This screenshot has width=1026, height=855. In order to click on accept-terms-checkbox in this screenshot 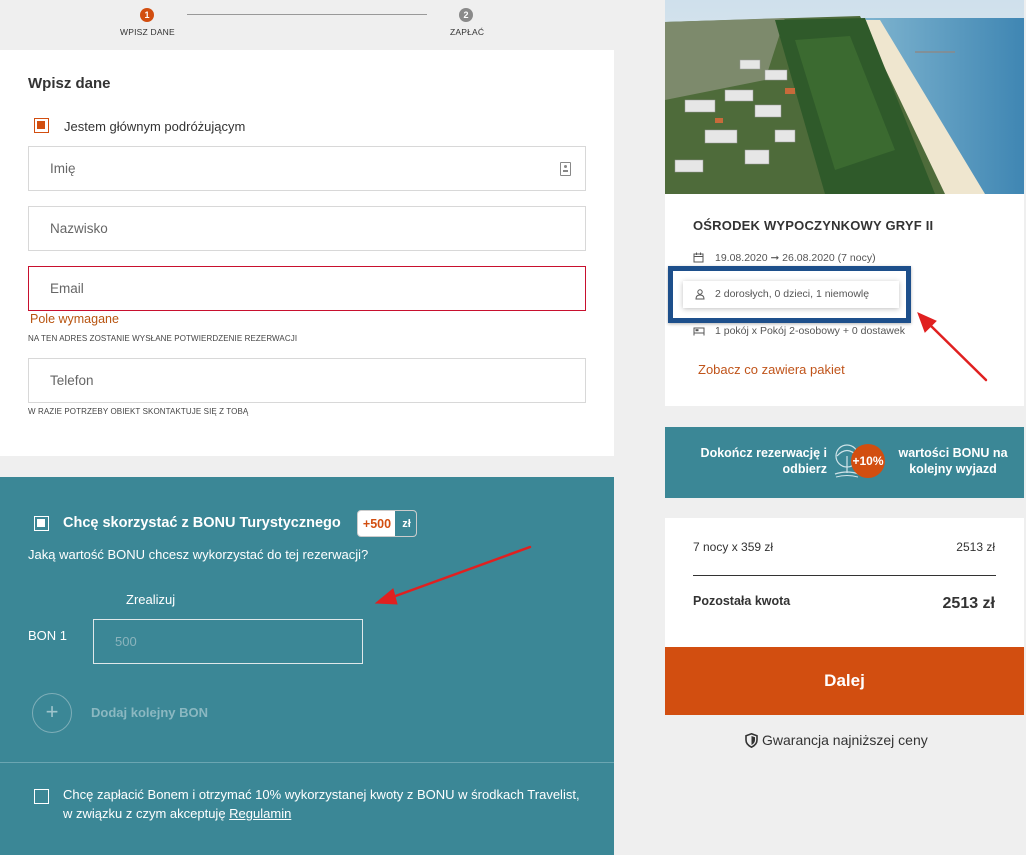, I will do `click(41, 796)`.